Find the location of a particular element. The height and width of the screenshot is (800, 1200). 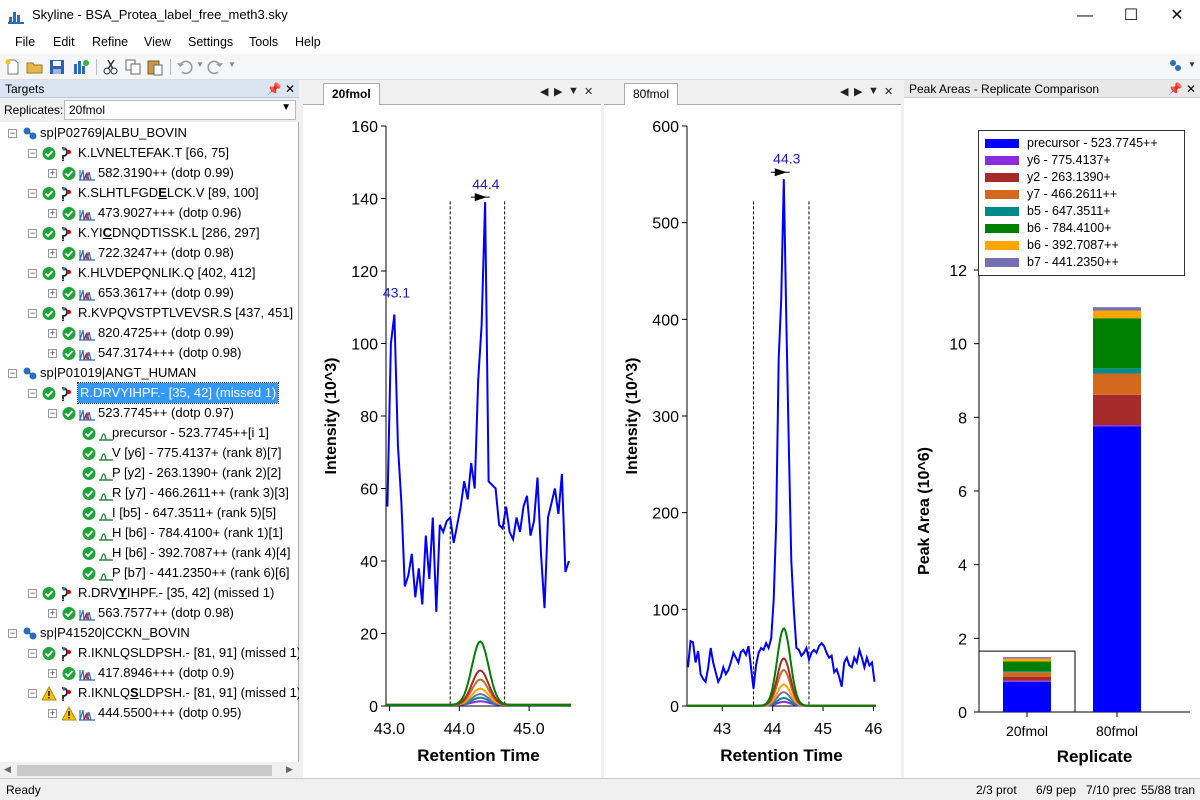

scrollbar-thumb is located at coordinates (144, 770).